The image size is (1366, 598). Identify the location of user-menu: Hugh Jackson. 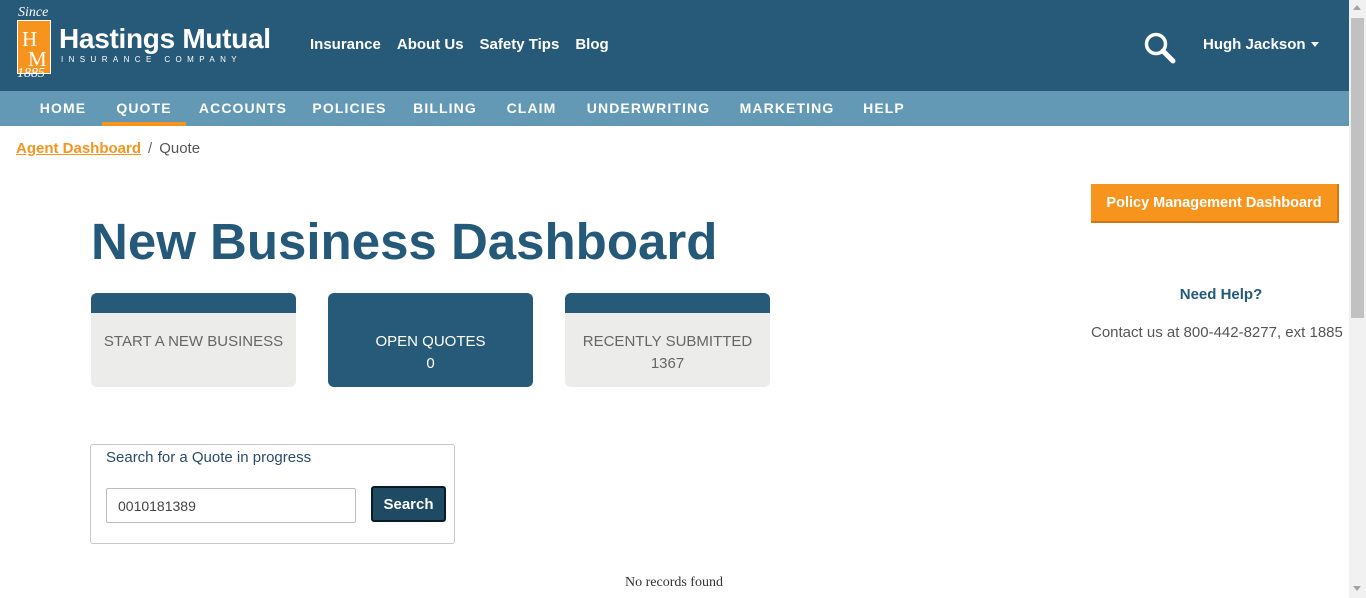
(1261, 44).